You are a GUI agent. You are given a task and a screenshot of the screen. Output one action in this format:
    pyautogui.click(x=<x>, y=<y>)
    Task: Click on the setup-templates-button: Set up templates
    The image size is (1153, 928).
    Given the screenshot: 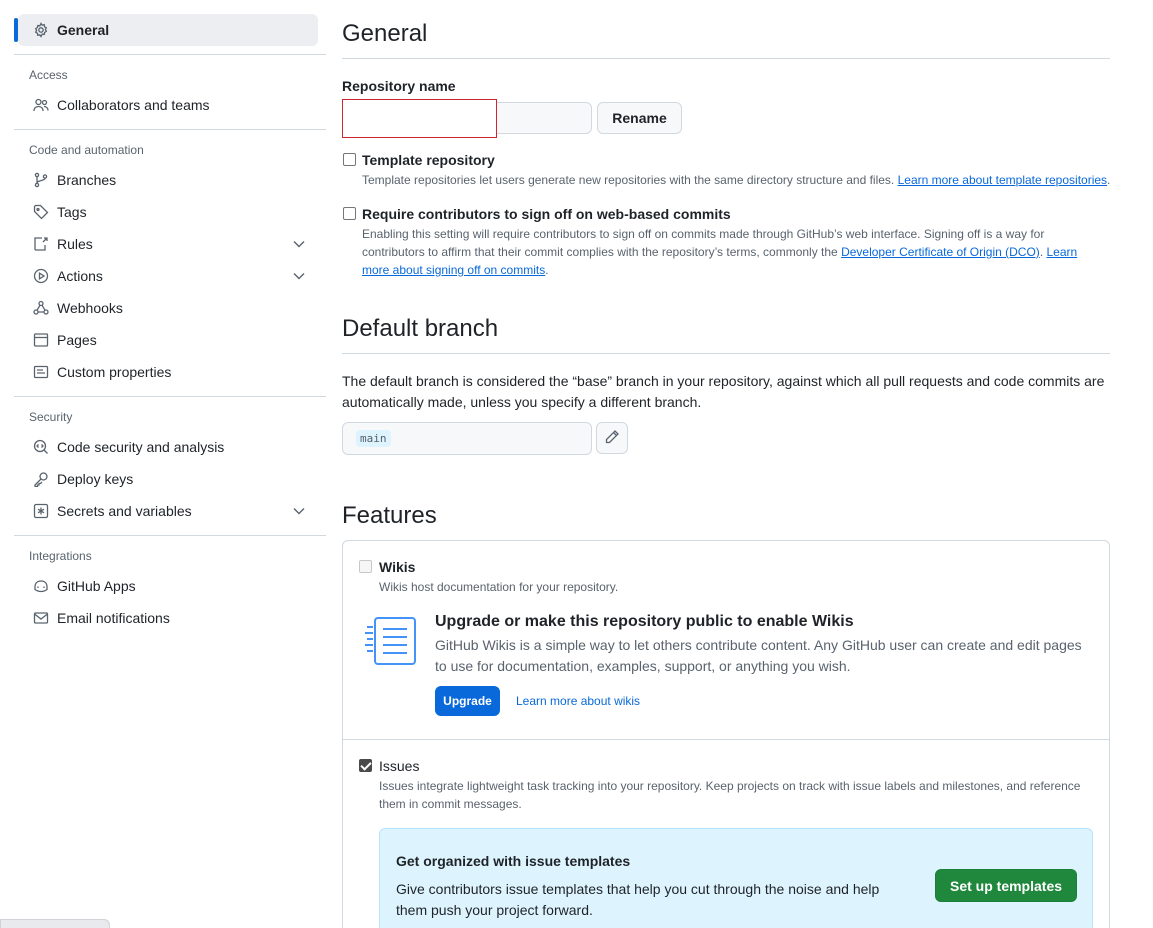 What is the action you would take?
    pyautogui.click(x=1006, y=885)
    